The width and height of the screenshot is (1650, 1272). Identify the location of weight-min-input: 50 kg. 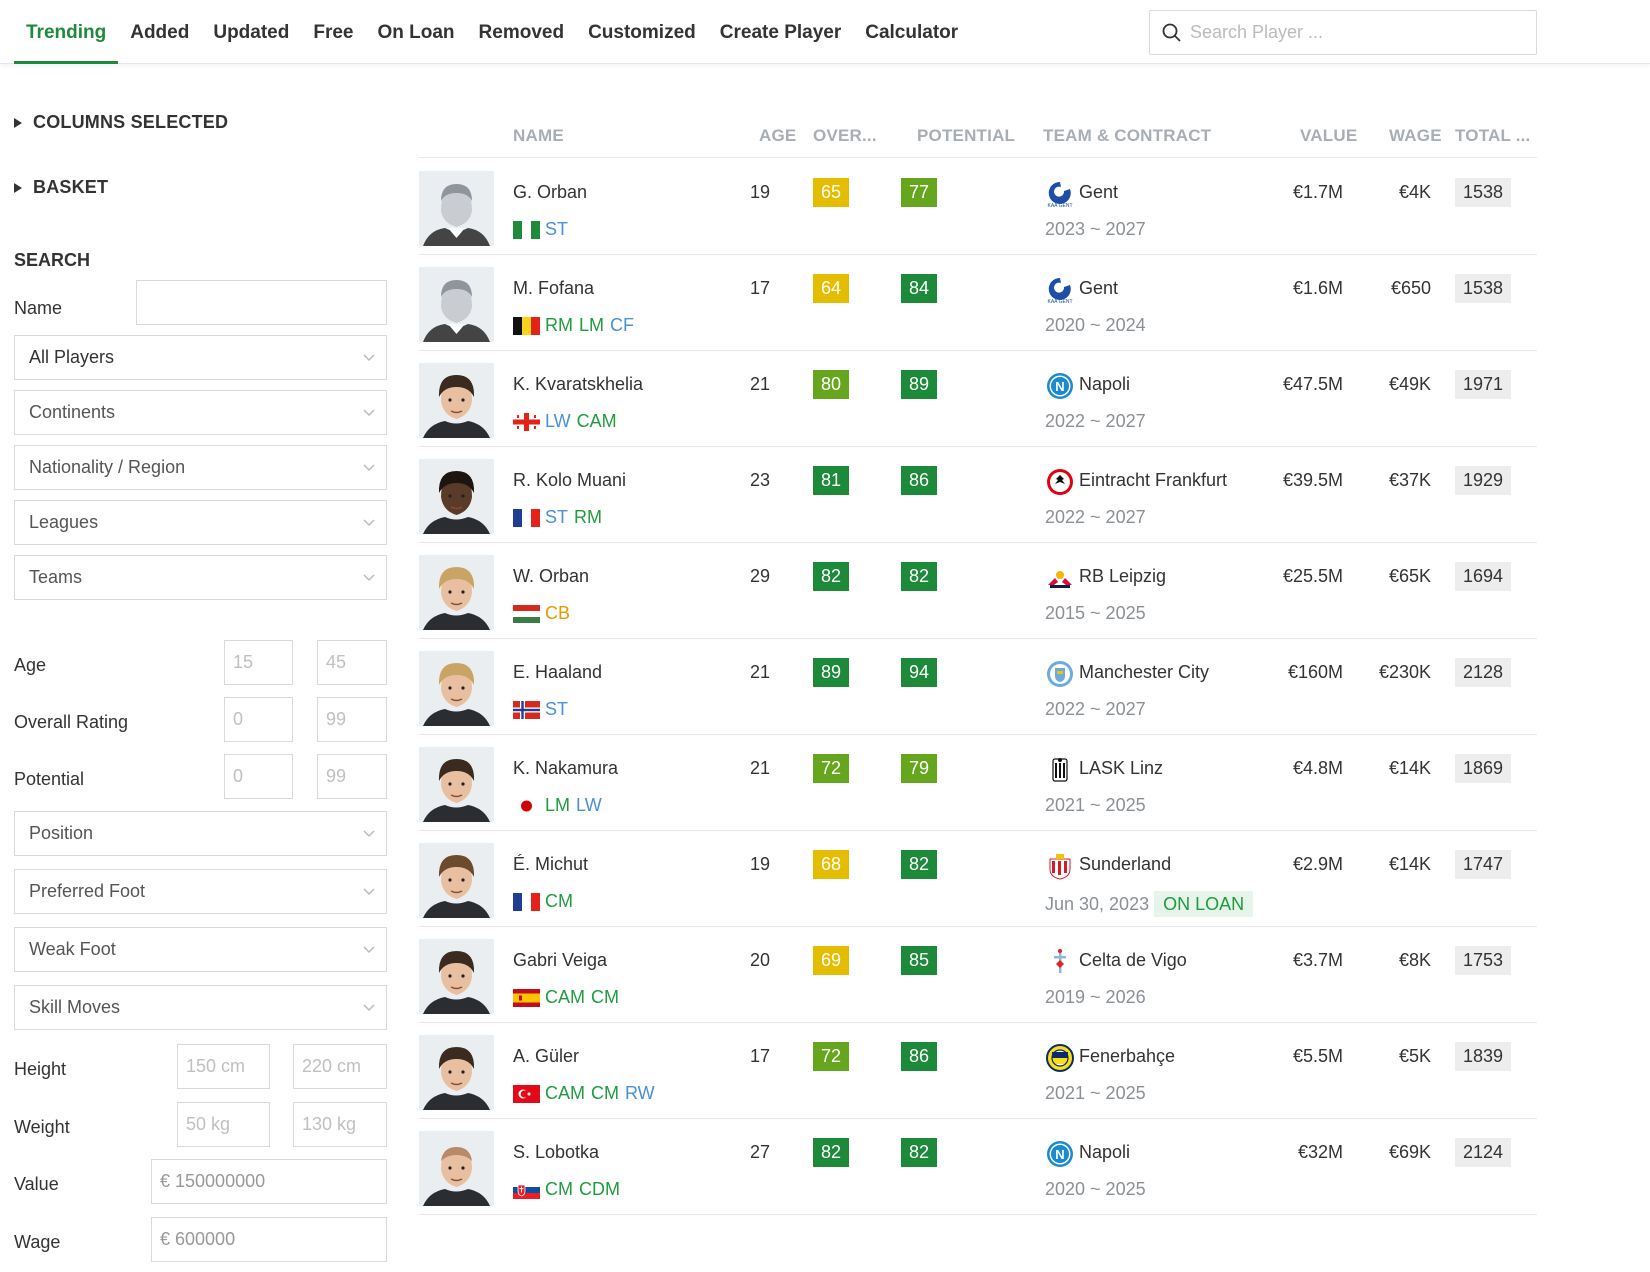
(223, 1124).